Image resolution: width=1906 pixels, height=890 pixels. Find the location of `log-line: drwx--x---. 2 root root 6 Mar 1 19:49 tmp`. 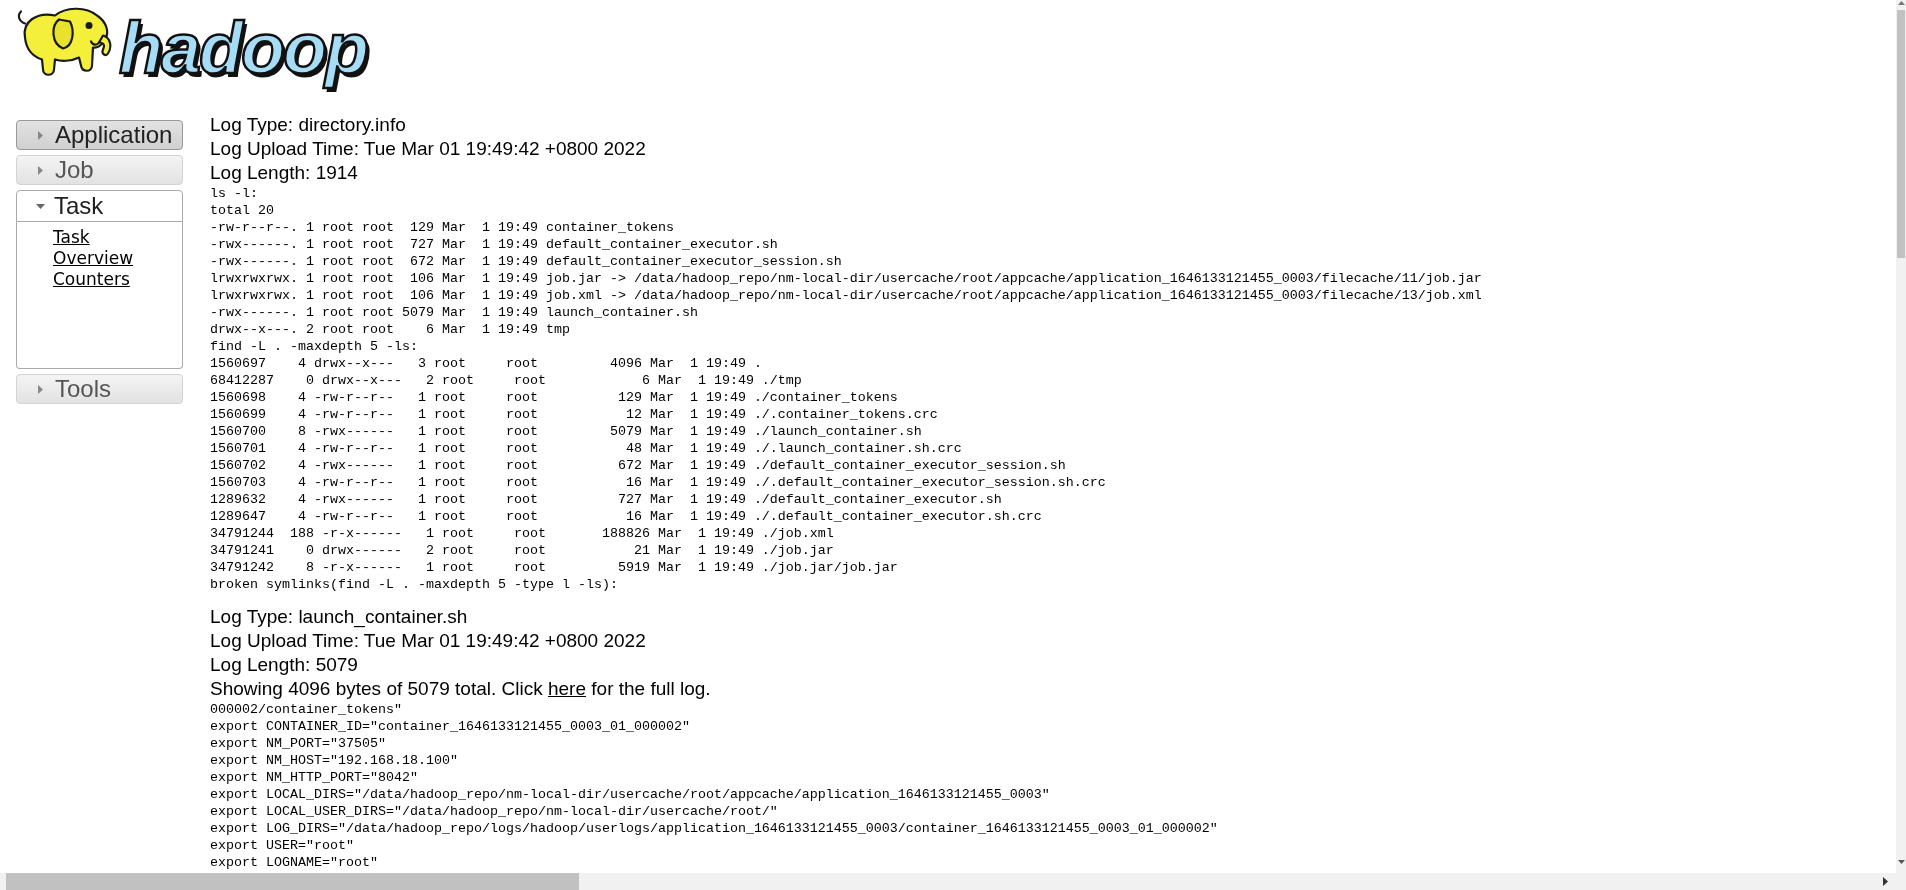

log-line: drwx--x---. 2 root root 6 Mar 1 19:49 tmp is located at coordinates (390, 329).